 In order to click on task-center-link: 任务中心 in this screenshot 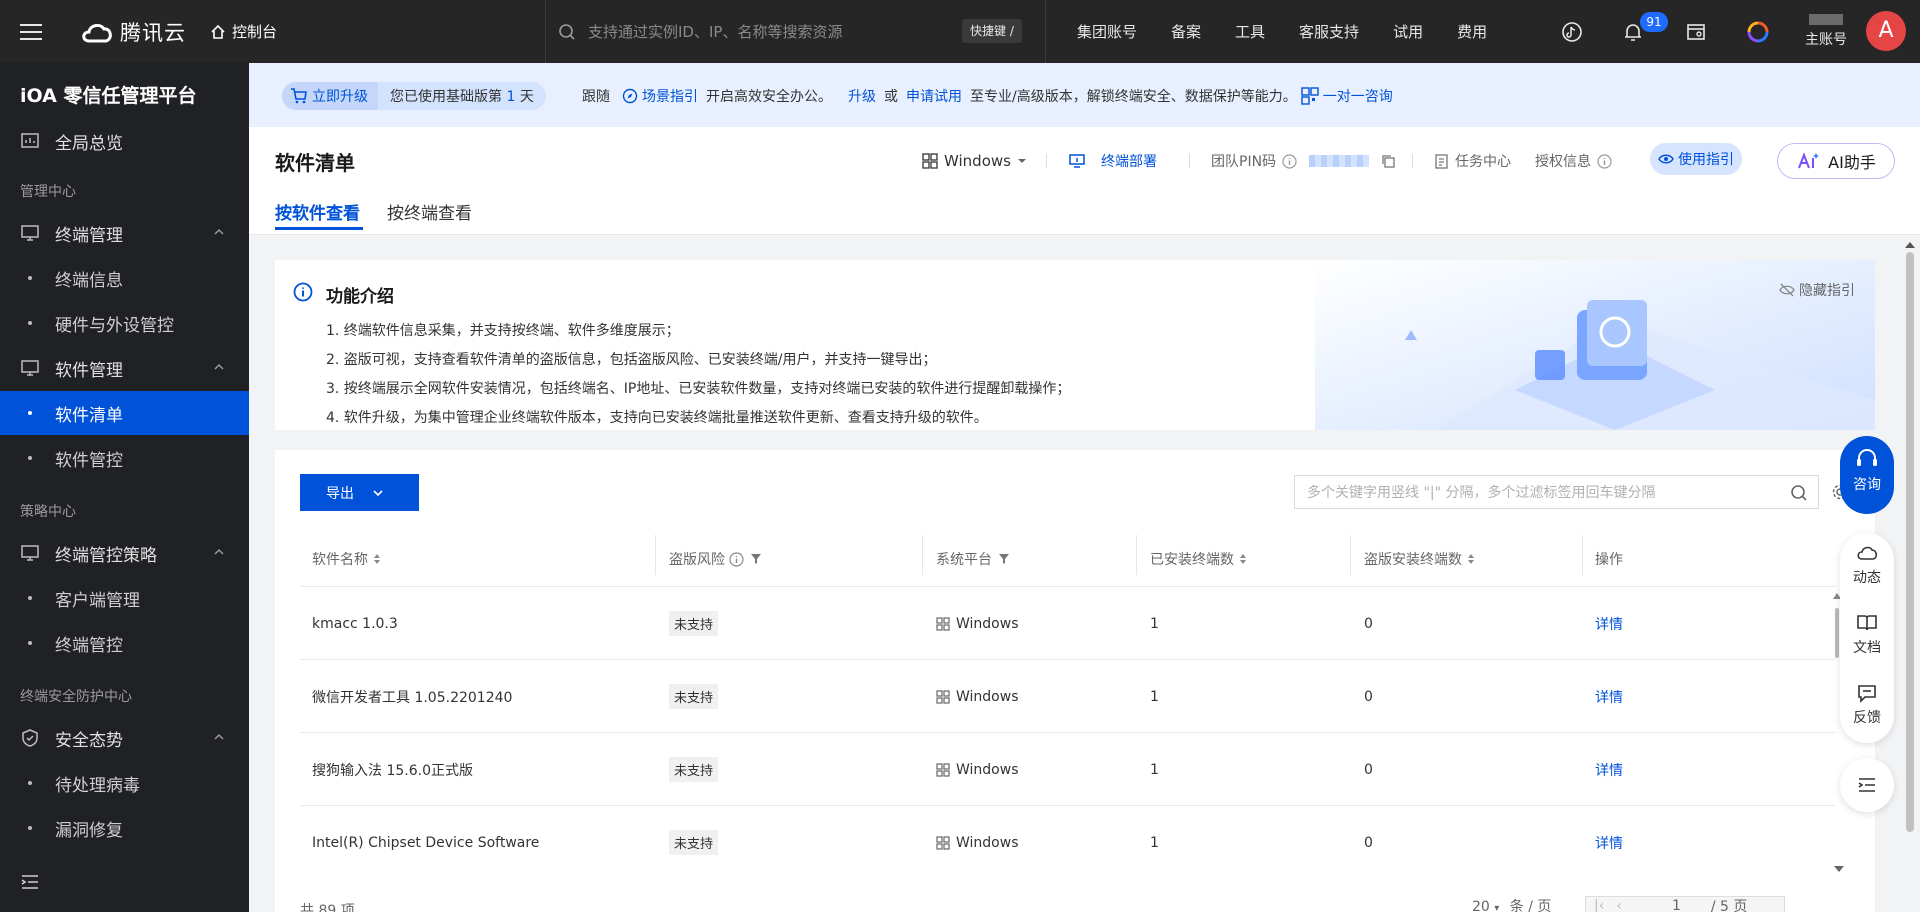, I will do `click(1472, 161)`.